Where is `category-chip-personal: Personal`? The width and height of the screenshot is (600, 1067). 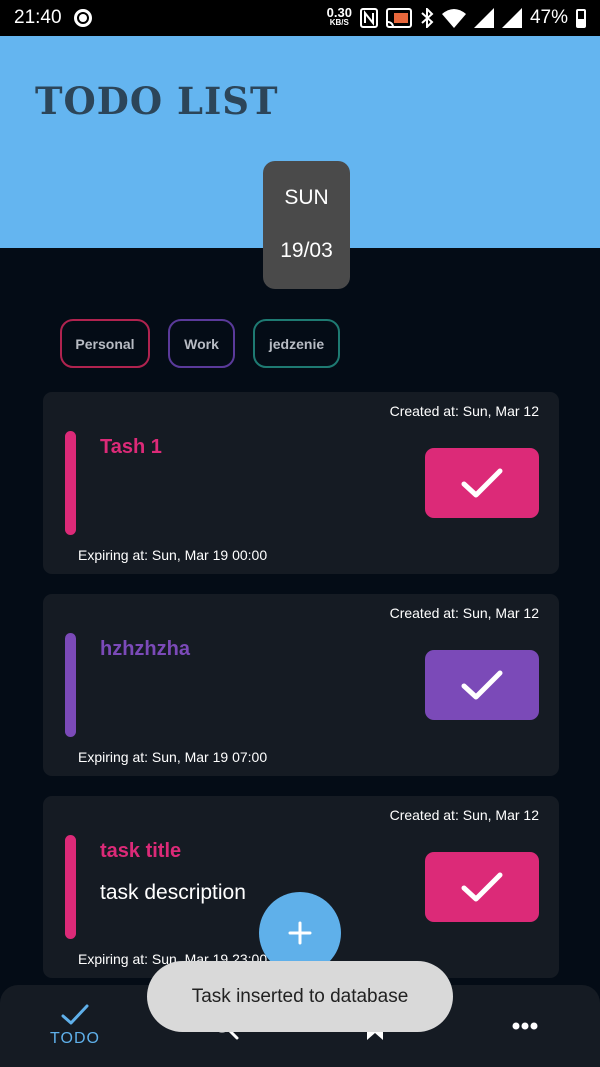
category-chip-personal: Personal is located at coordinates (105, 343).